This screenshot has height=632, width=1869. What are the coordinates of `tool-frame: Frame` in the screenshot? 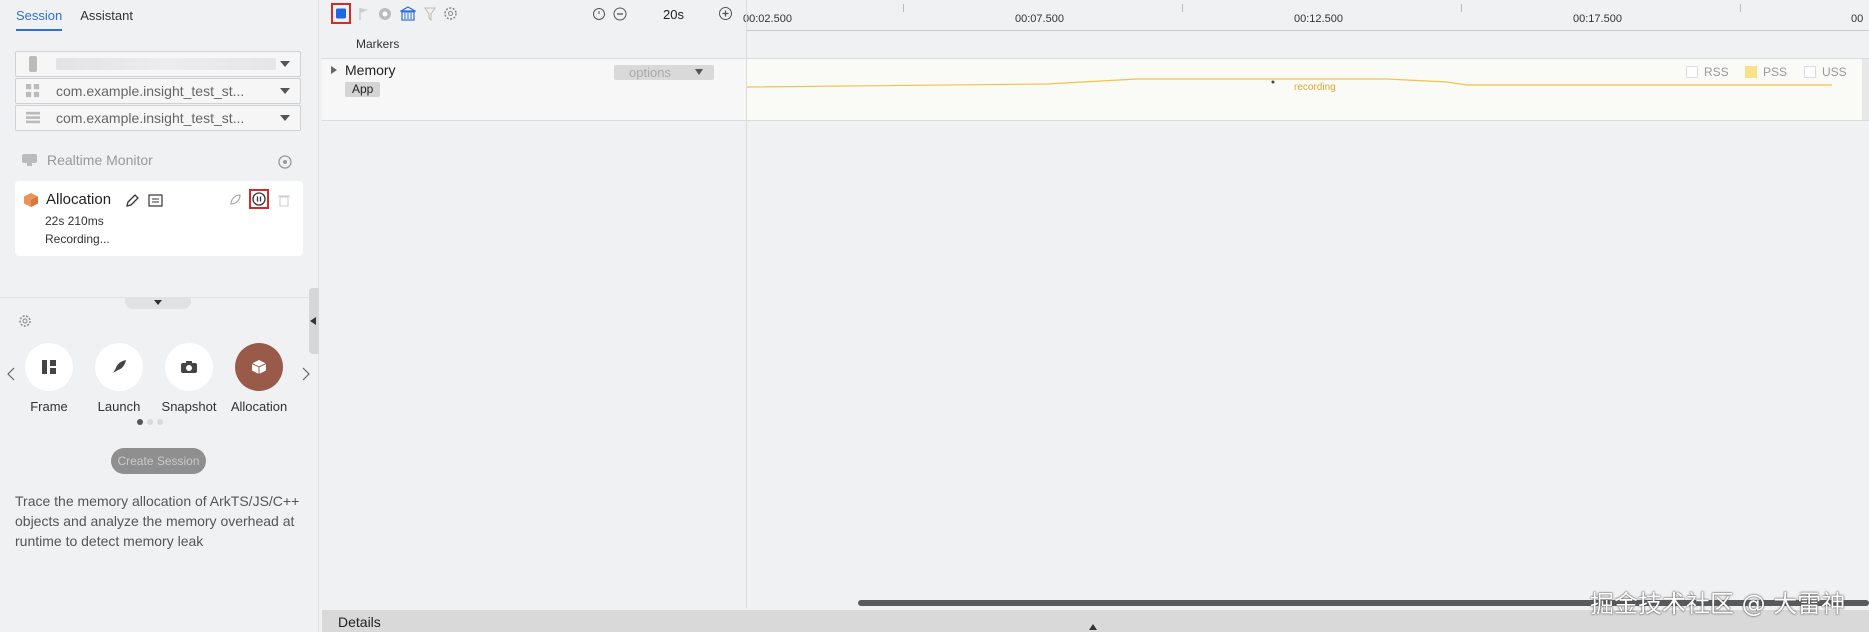 It's located at (49, 378).